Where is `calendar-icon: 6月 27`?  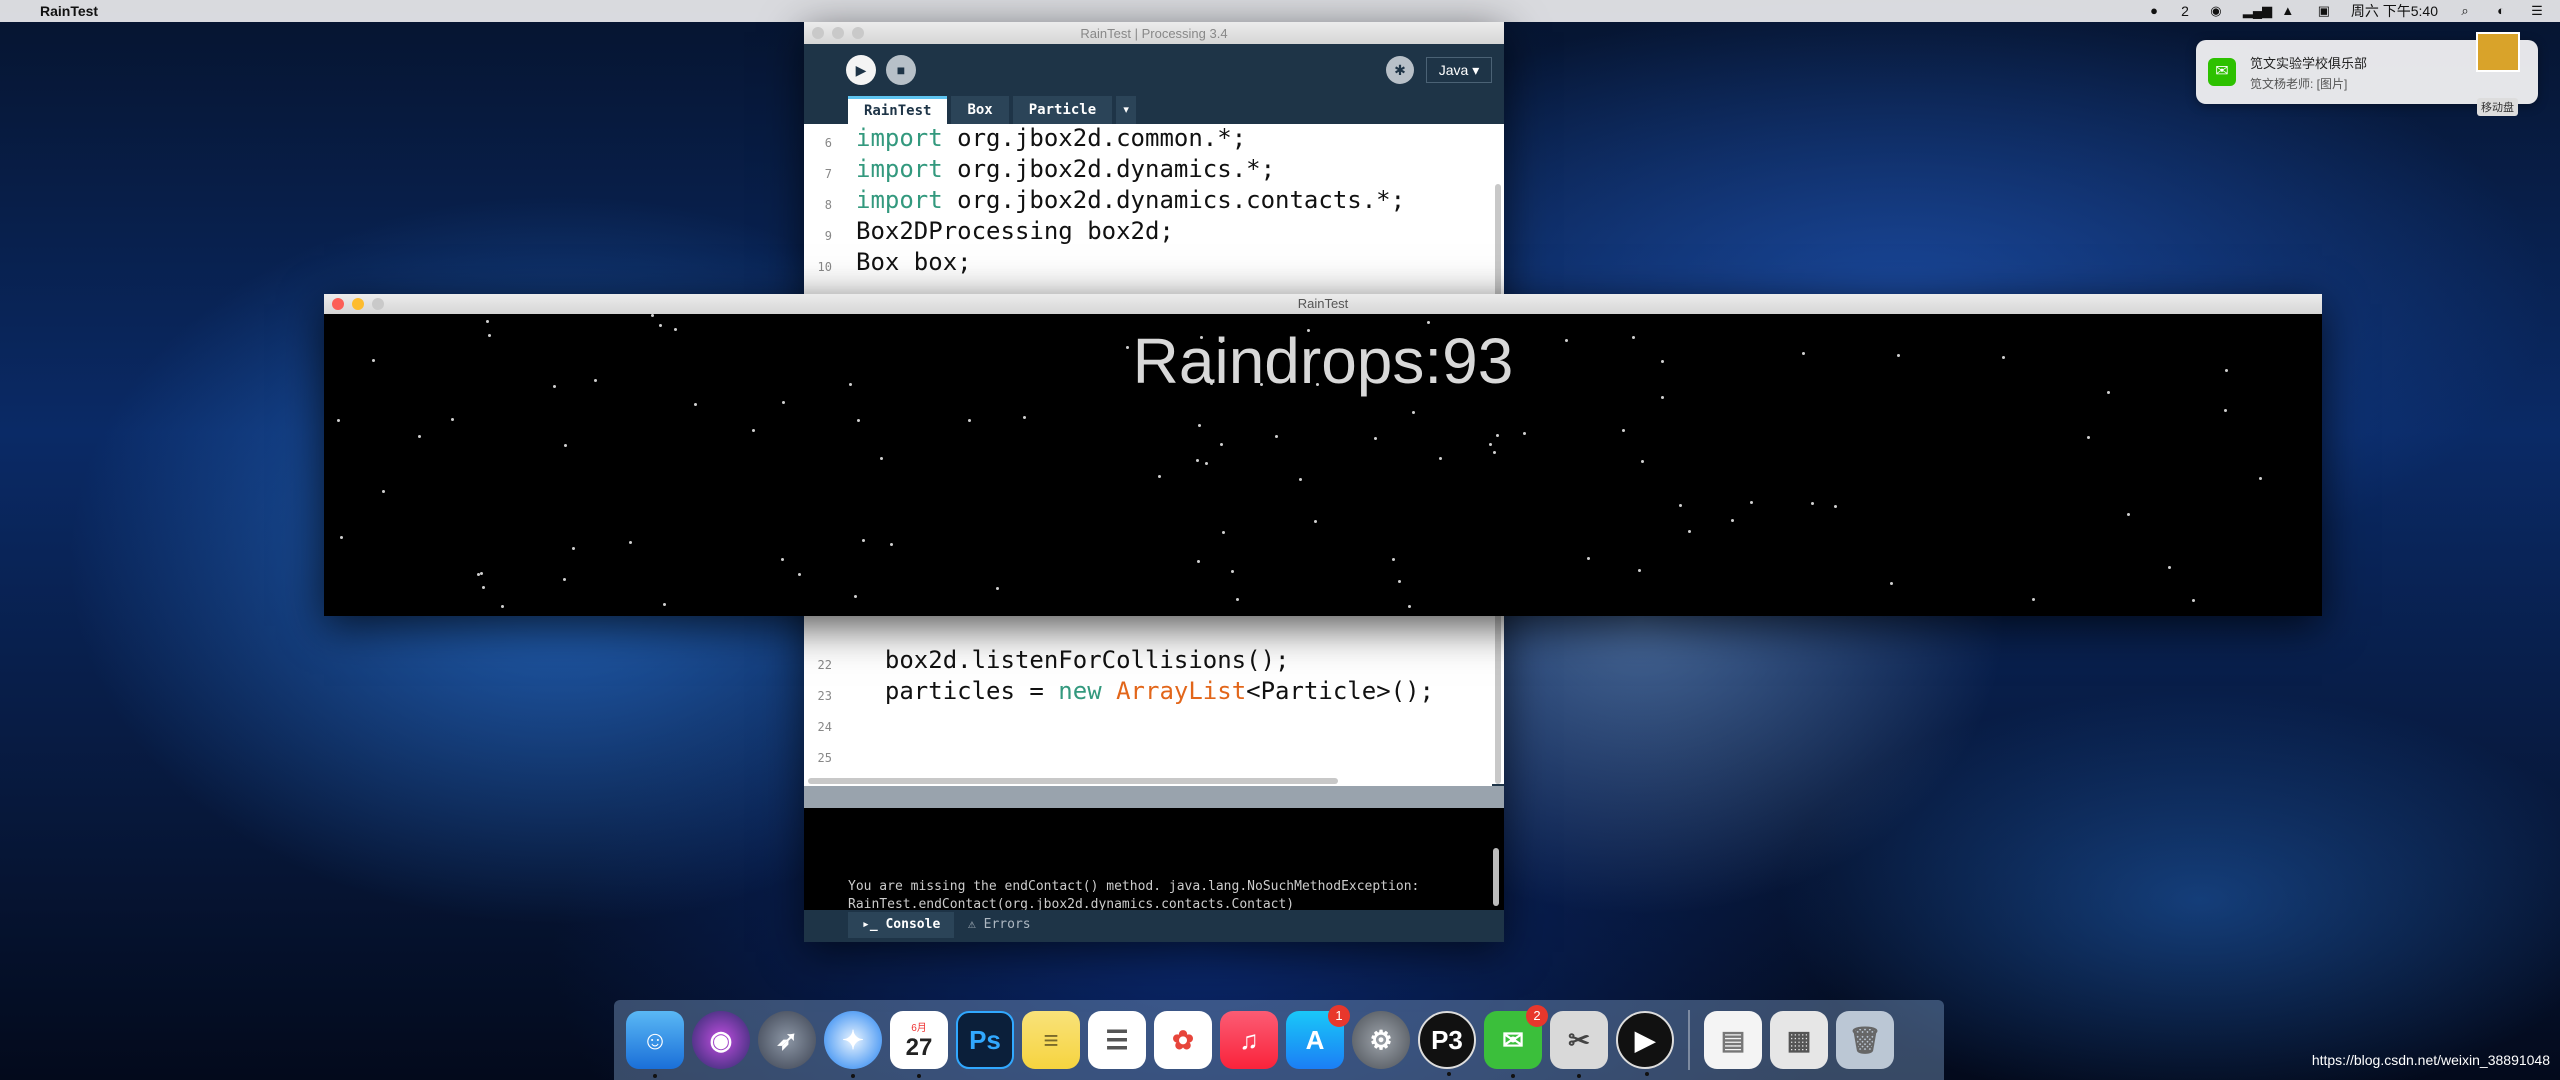 calendar-icon: 6月 27 is located at coordinates (919, 1044).